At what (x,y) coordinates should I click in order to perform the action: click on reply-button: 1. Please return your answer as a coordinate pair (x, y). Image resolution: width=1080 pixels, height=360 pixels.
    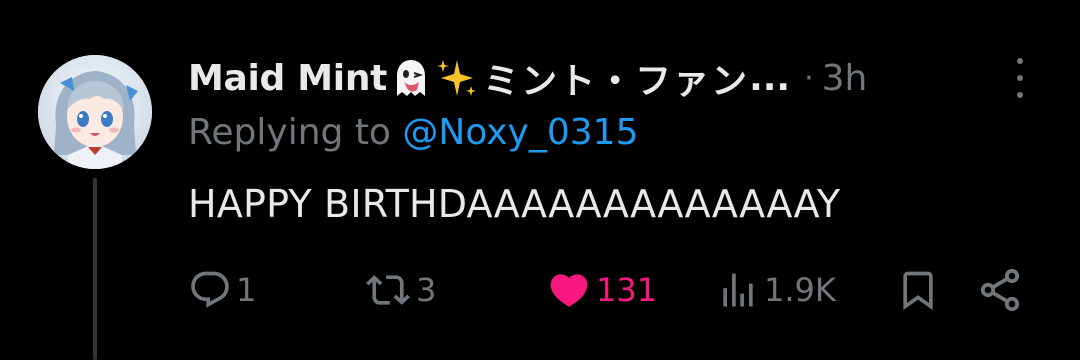
    Looking at the image, I should click on (222, 290).